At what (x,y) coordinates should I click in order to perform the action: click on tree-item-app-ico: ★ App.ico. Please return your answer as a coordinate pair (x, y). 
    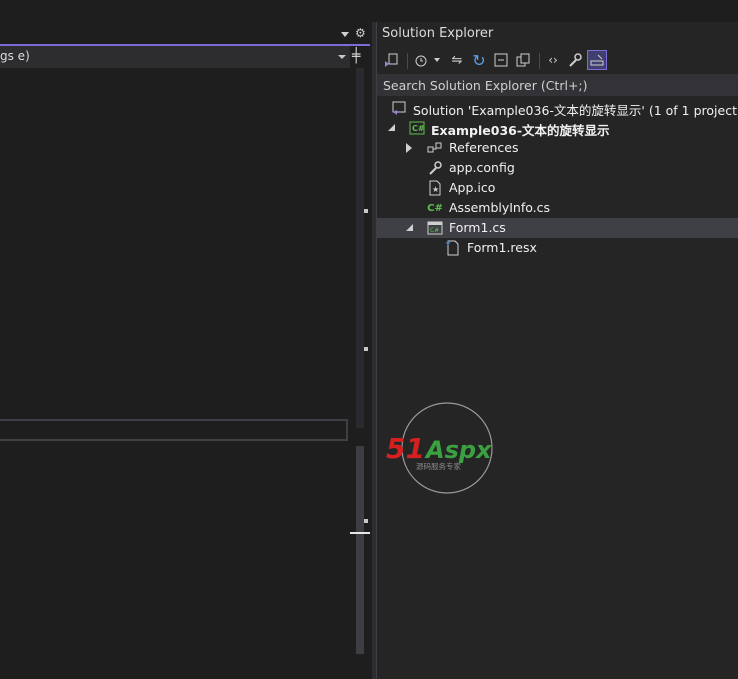
    Looking at the image, I should click on (557, 188).